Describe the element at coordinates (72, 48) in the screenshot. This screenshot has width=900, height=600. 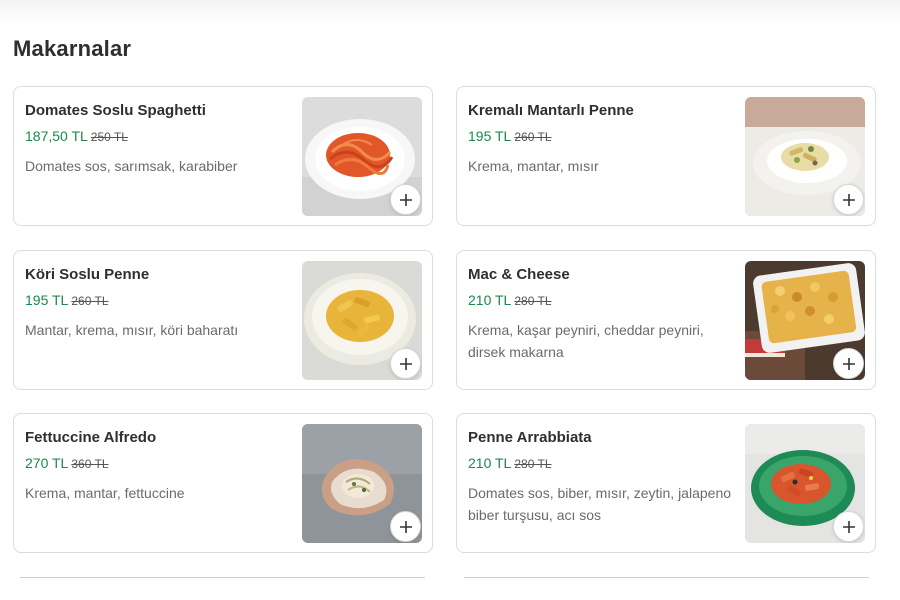
I see `section-title: Makarnalar` at that location.